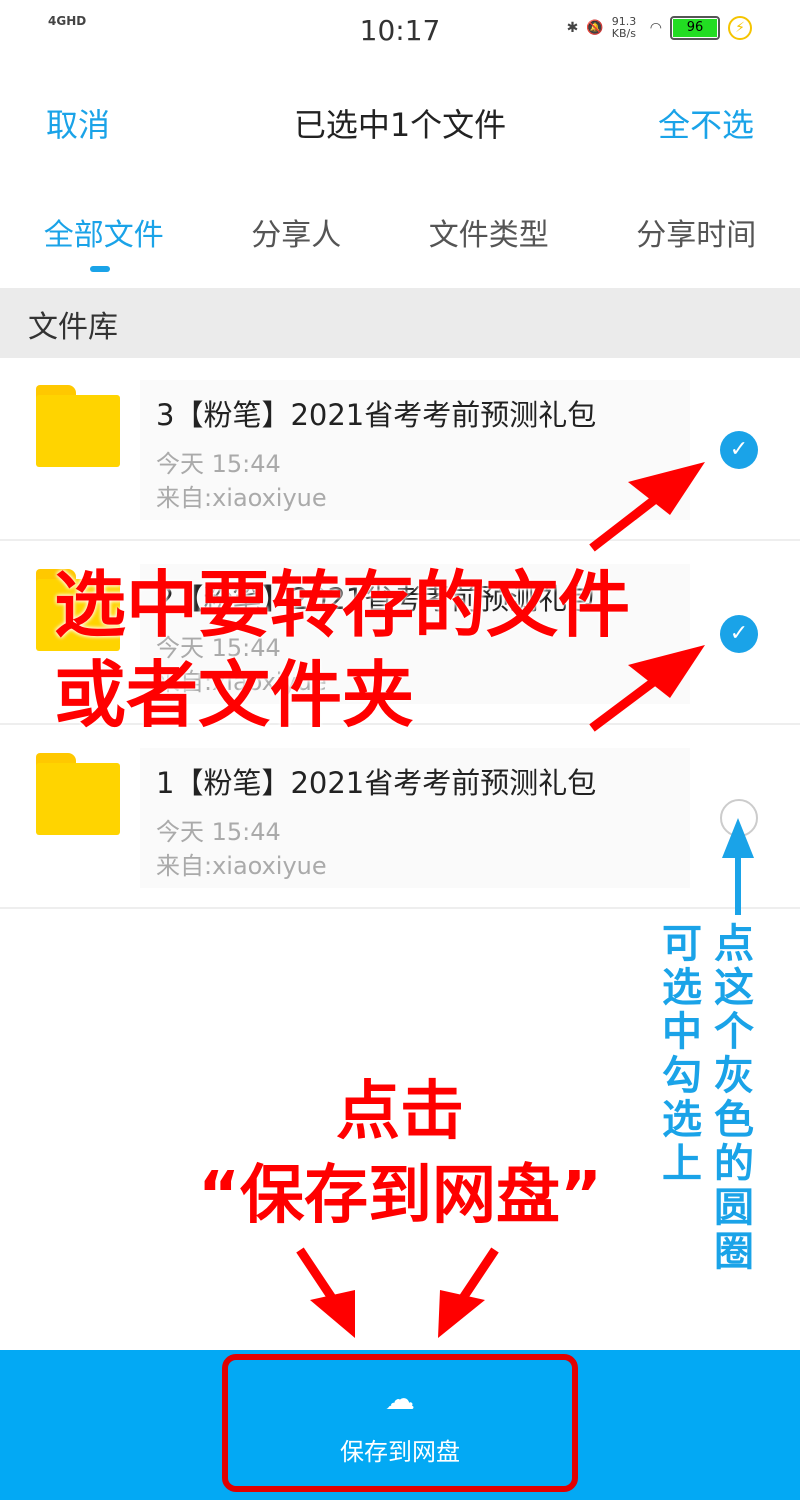 The height and width of the screenshot is (1500, 800). What do you see at coordinates (400, 232) in the screenshot?
I see `filter-tabs: 全部文件 分享人 文件类型 分享时间` at bounding box center [400, 232].